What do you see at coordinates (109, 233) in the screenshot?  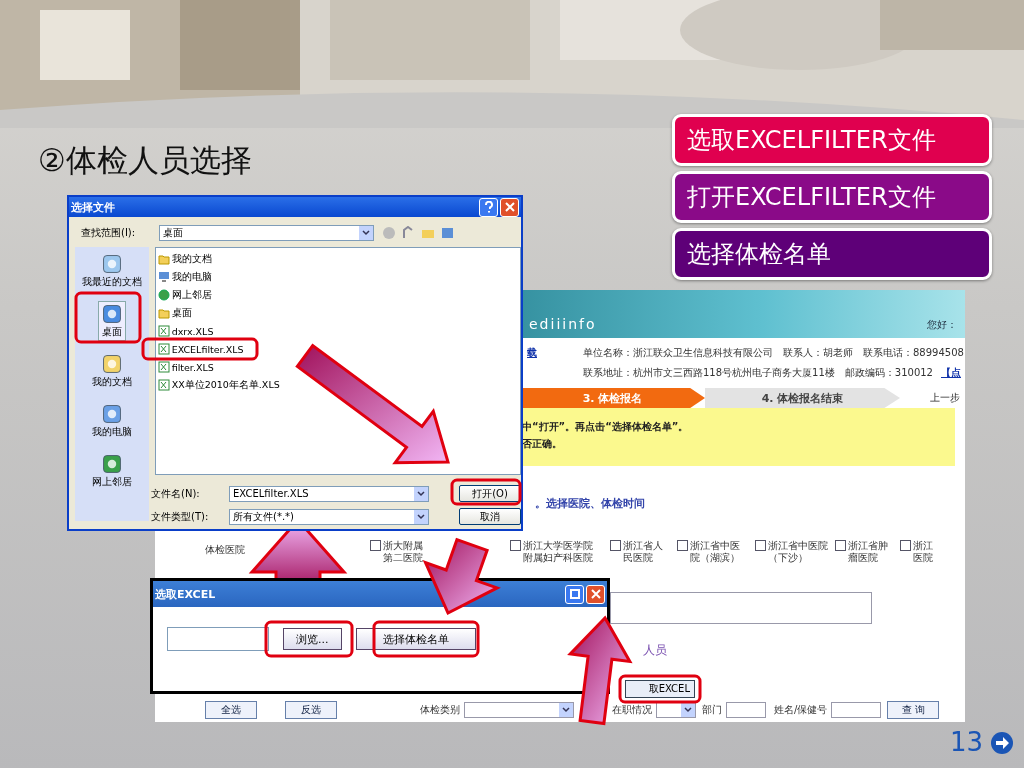 I see `field-label: 查找范围(I):` at bounding box center [109, 233].